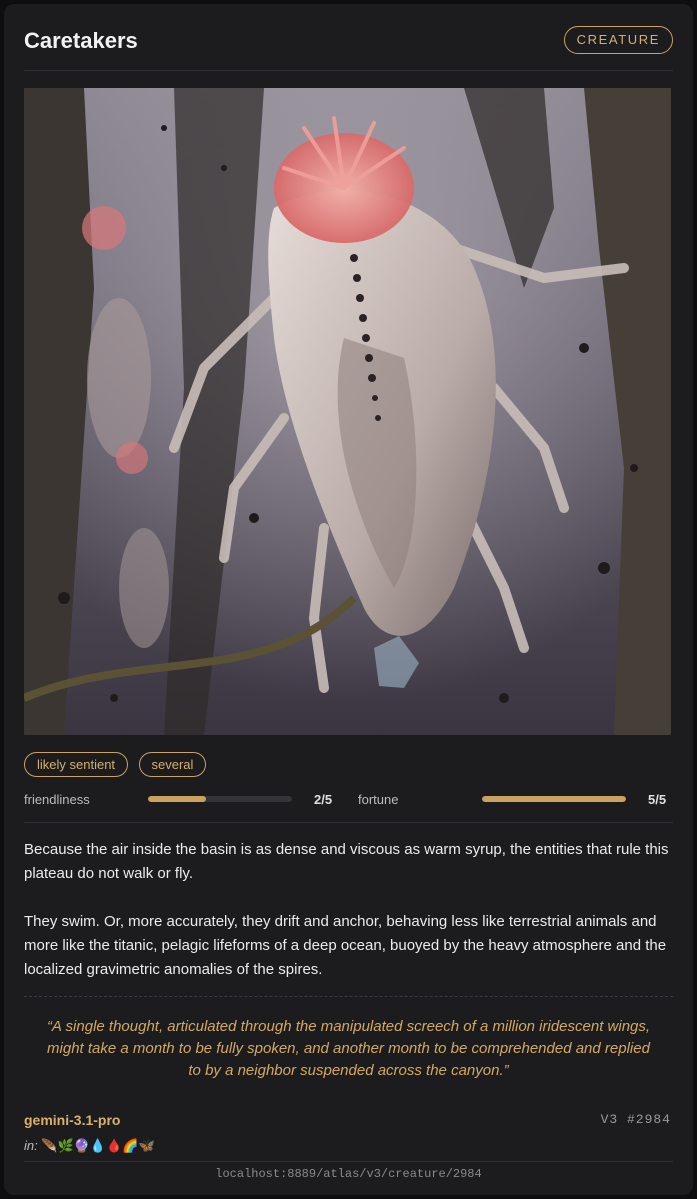 This screenshot has width=697, height=1199. I want to click on version-label: V3 #2984, so click(635, 1119).